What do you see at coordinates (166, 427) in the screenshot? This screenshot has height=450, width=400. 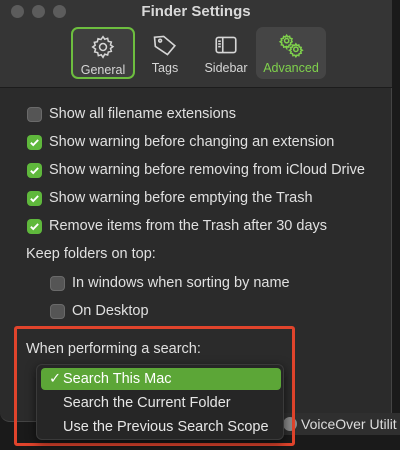 I see `menu-item-label: Use the Previous Search Scope` at bounding box center [166, 427].